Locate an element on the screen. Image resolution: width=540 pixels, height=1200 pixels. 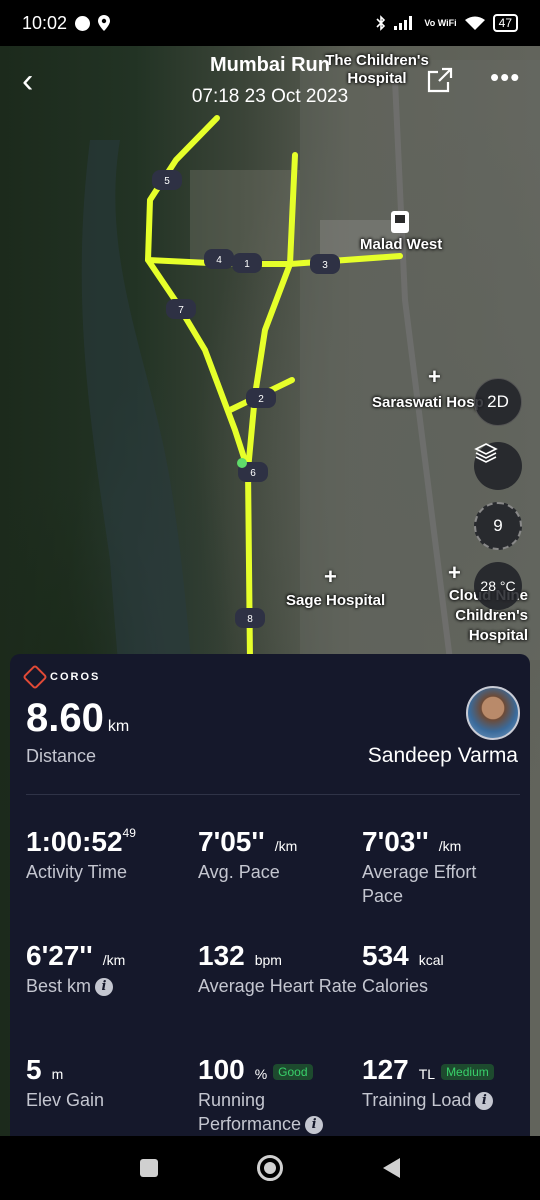
more-options-icon: ••• is located at coordinates (505, 77).